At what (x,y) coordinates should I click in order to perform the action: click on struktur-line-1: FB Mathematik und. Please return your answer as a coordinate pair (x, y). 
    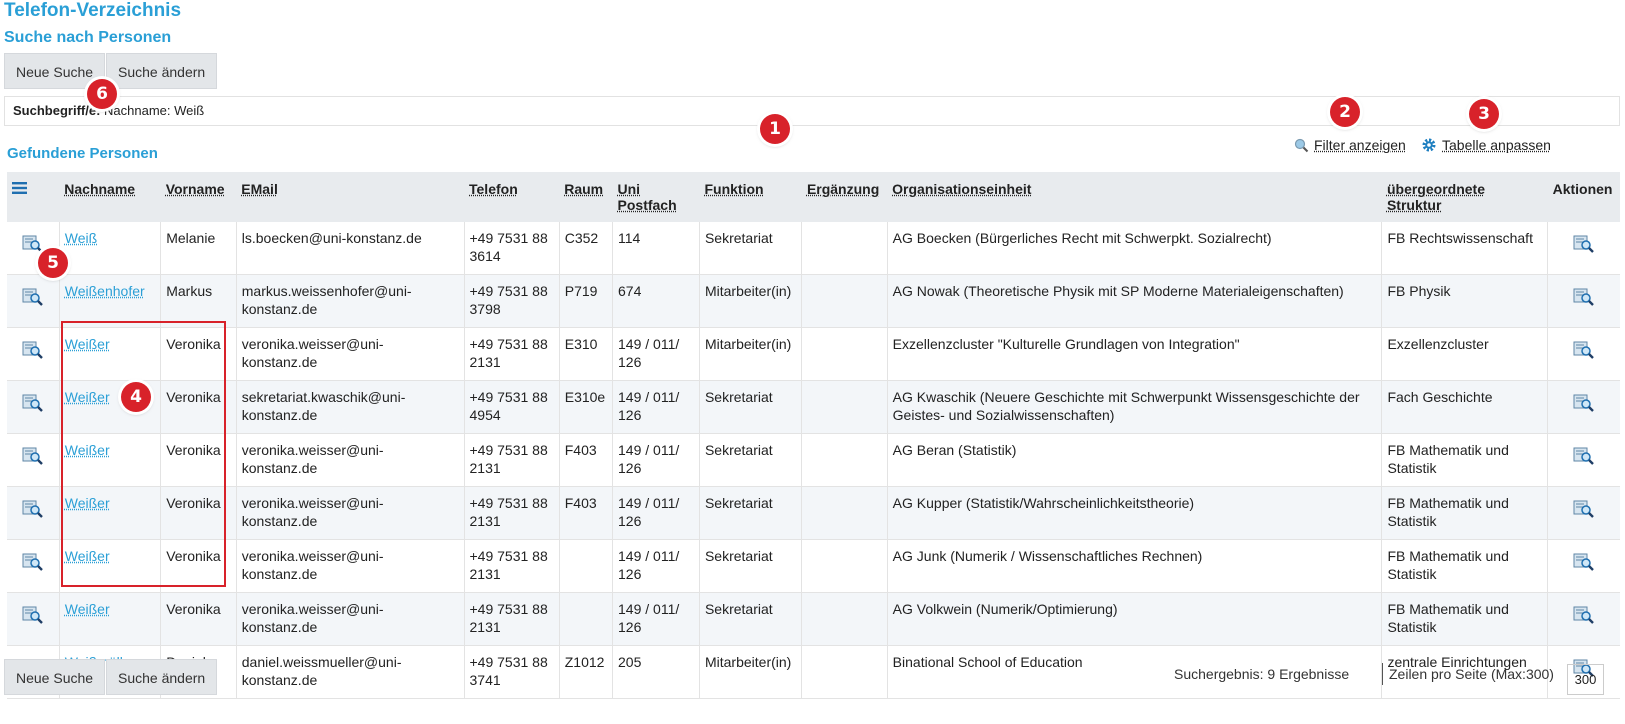
    Looking at the image, I should click on (1448, 503).